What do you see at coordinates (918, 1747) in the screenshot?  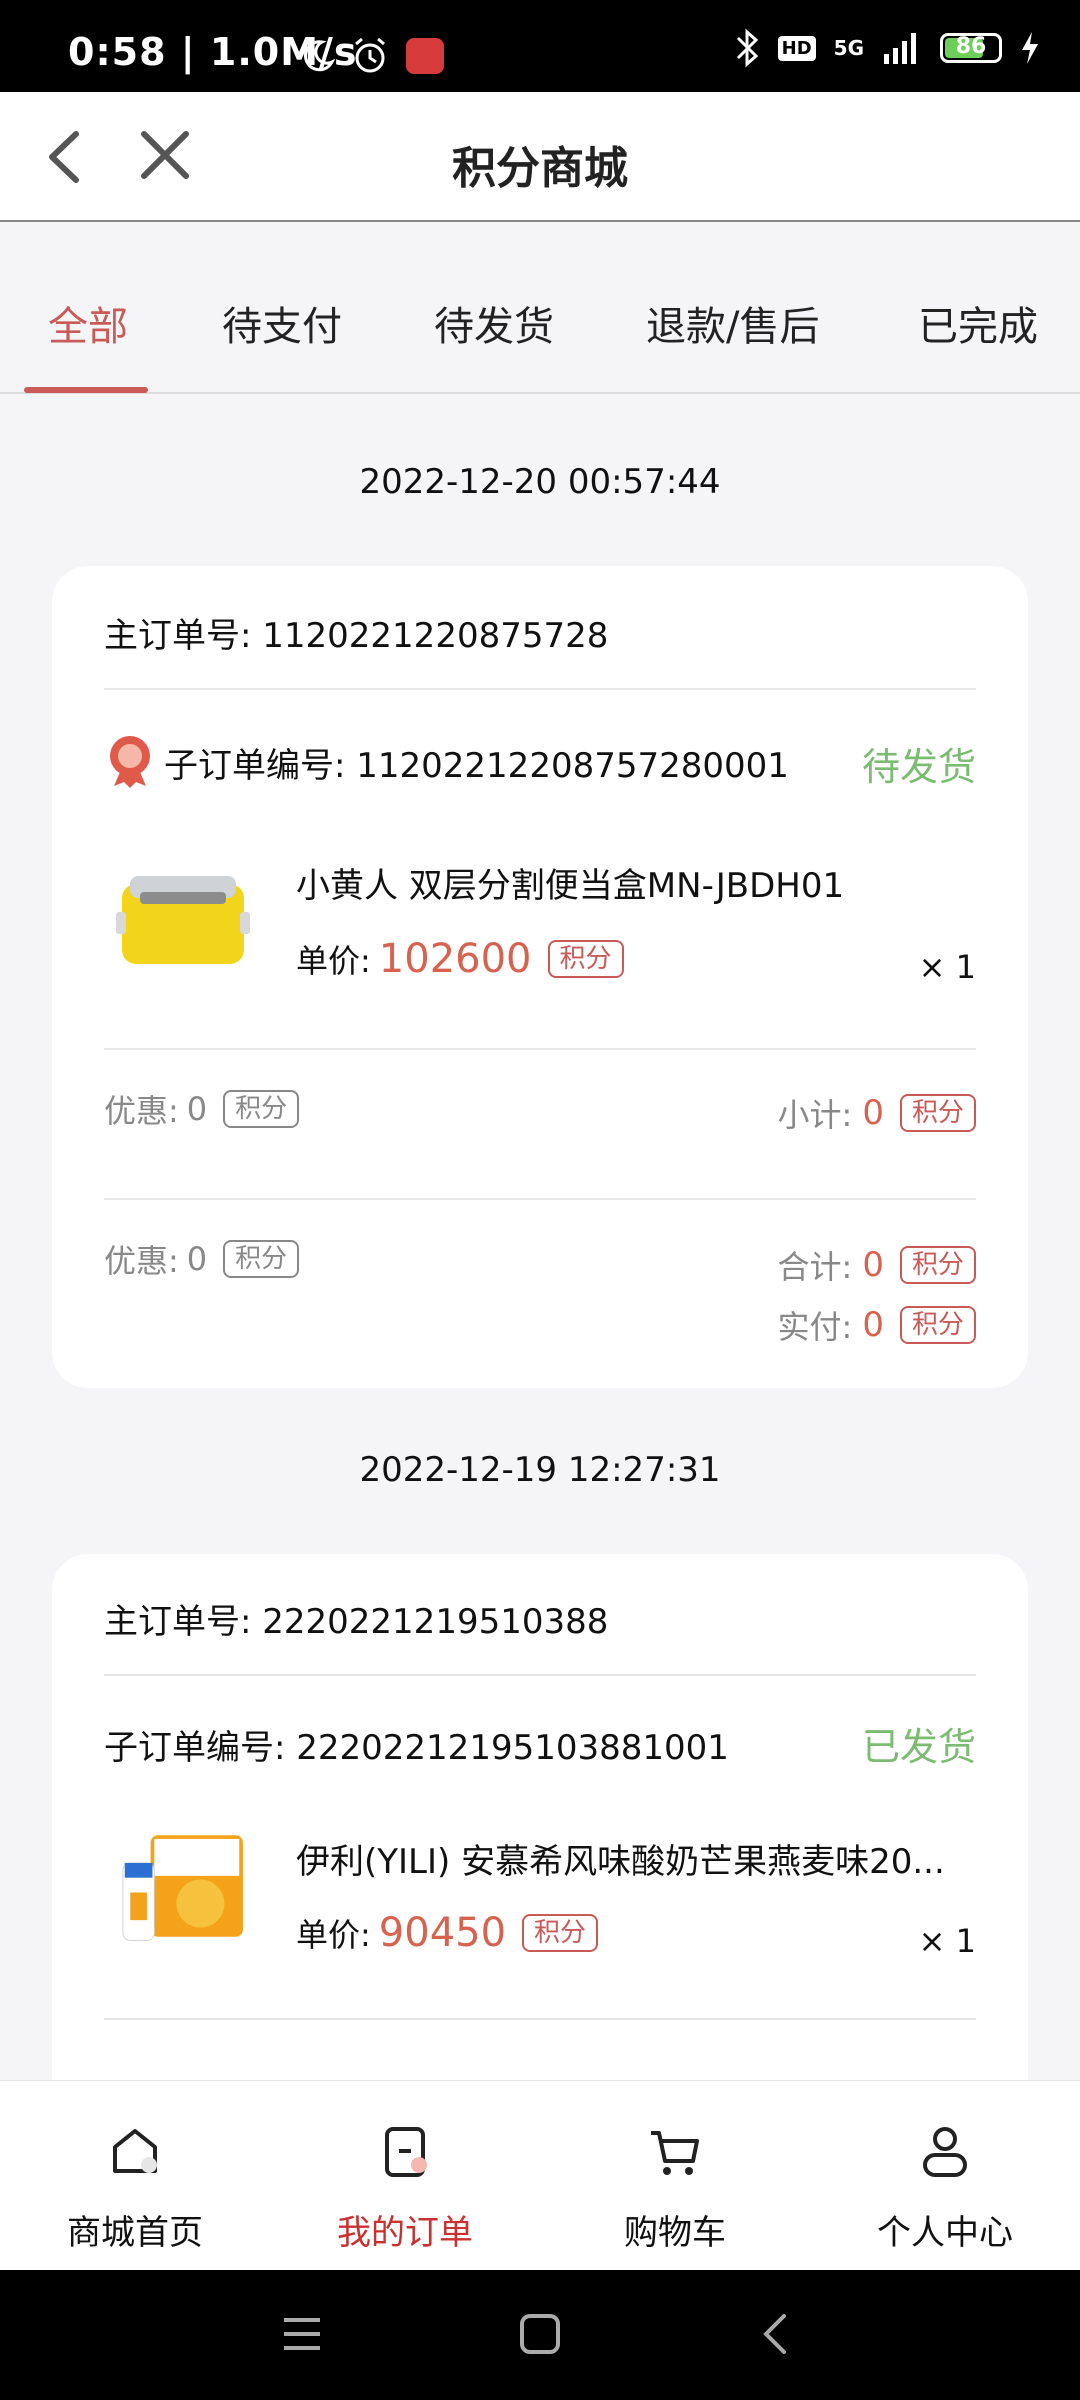 I see `order-status: 已发货` at bounding box center [918, 1747].